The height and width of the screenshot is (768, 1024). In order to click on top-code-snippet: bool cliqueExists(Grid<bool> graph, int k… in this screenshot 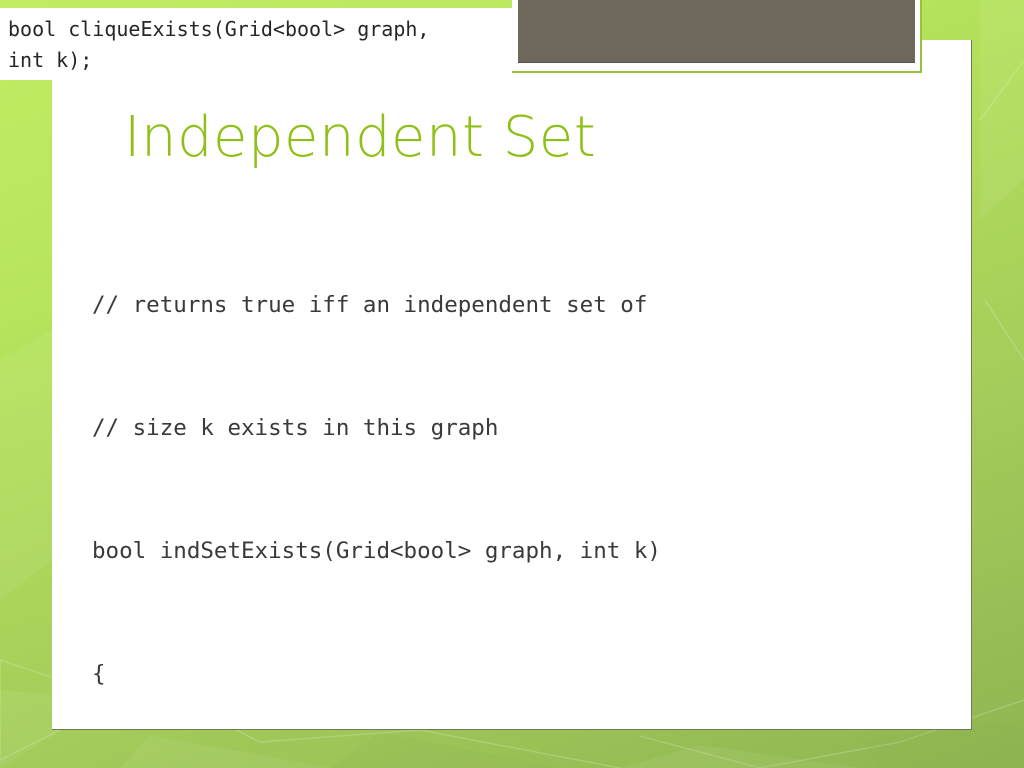, I will do `click(258, 45)`.